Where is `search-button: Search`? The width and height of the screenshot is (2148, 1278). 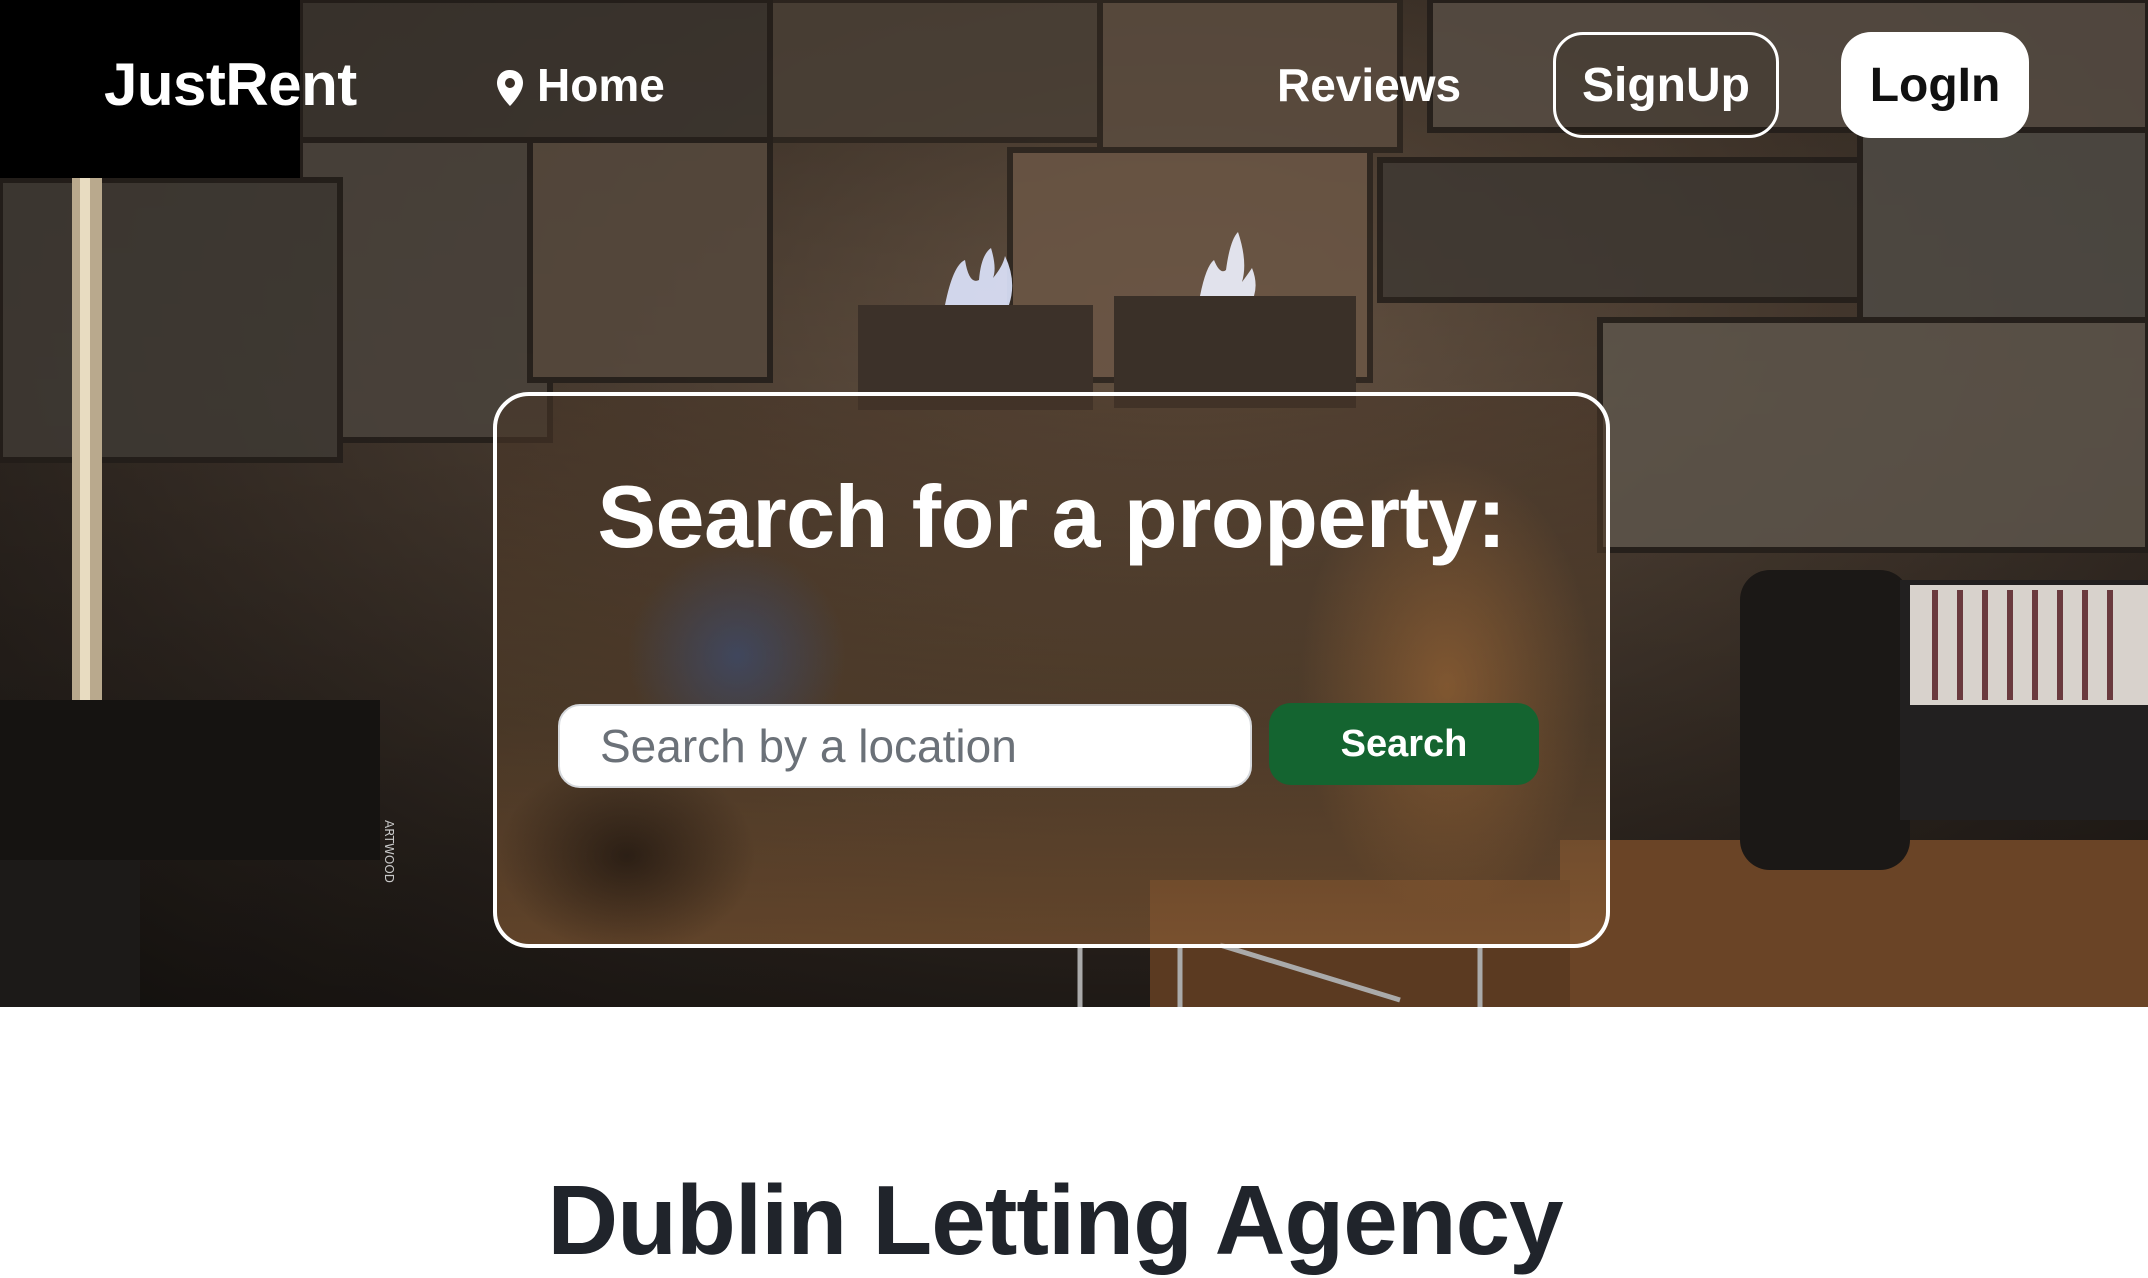 search-button: Search is located at coordinates (1404, 744).